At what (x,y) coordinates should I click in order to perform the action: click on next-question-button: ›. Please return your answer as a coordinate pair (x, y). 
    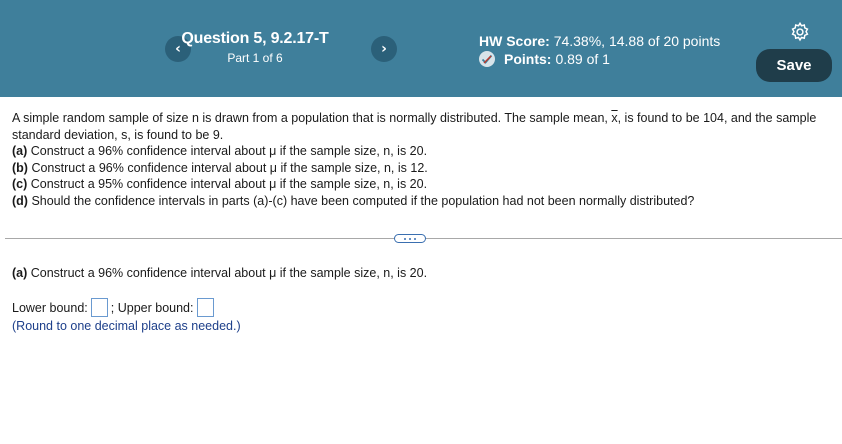
    Looking at the image, I should click on (384, 49).